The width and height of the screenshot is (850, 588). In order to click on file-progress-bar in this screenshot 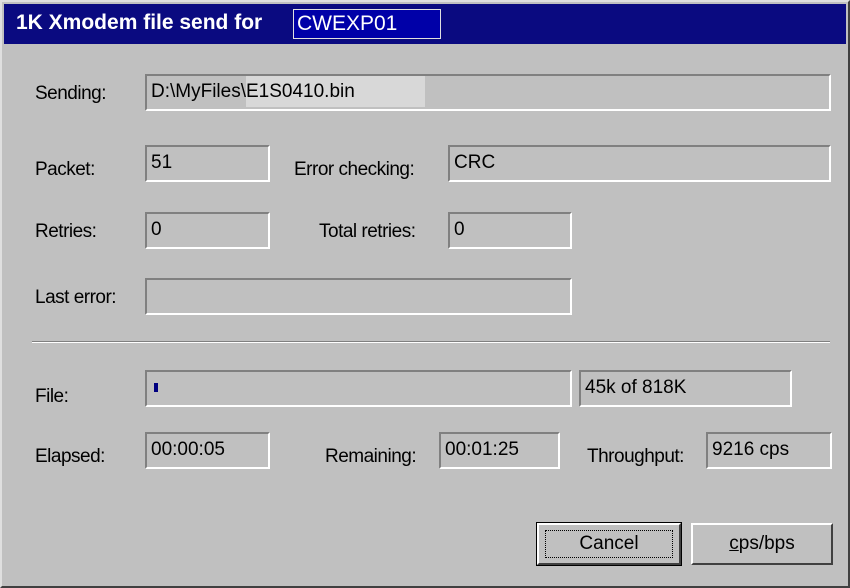, I will do `click(358, 388)`.